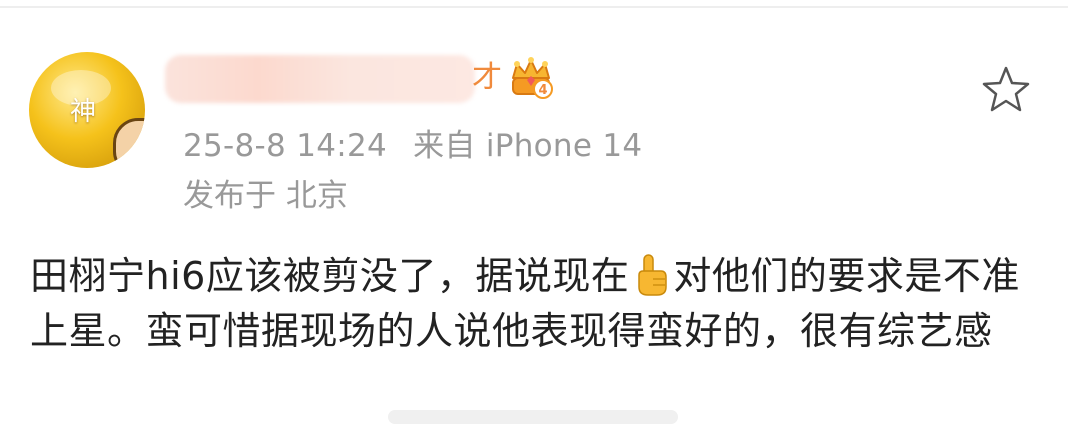 The height and width of the screenshot is (444, 1068). What do you see at coordinates (533, 417) in the screenshot?
I see `bottom-bar` at bounding box center [533, 417].